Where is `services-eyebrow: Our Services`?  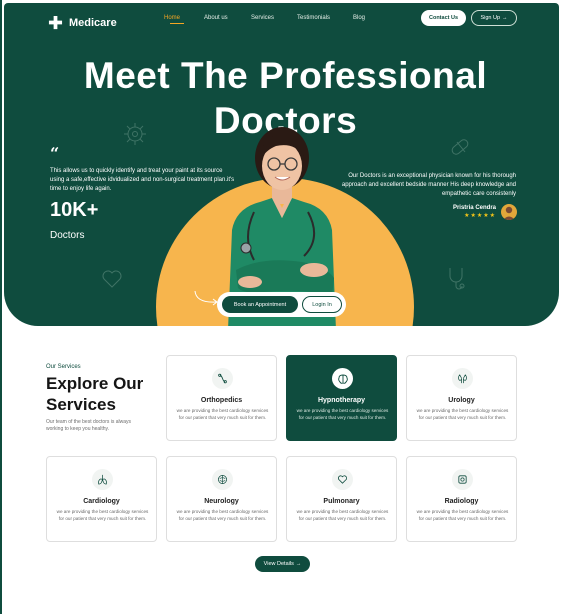
services-eyebrow: Our Services is located at coordinates (63, 367).